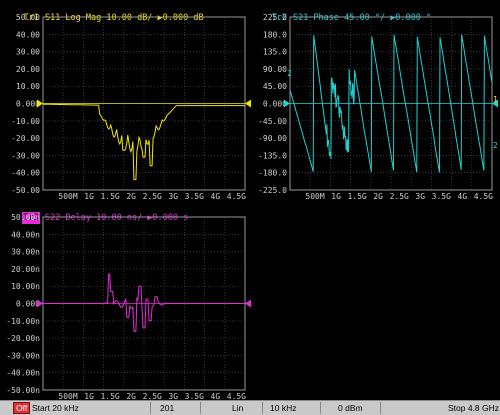 Image resolution: width=500 pixels, height=415 pixels. Describe the element at coordinates (272, 190) in the screenshot. I see `y-tick-label: -225.0` at that location.